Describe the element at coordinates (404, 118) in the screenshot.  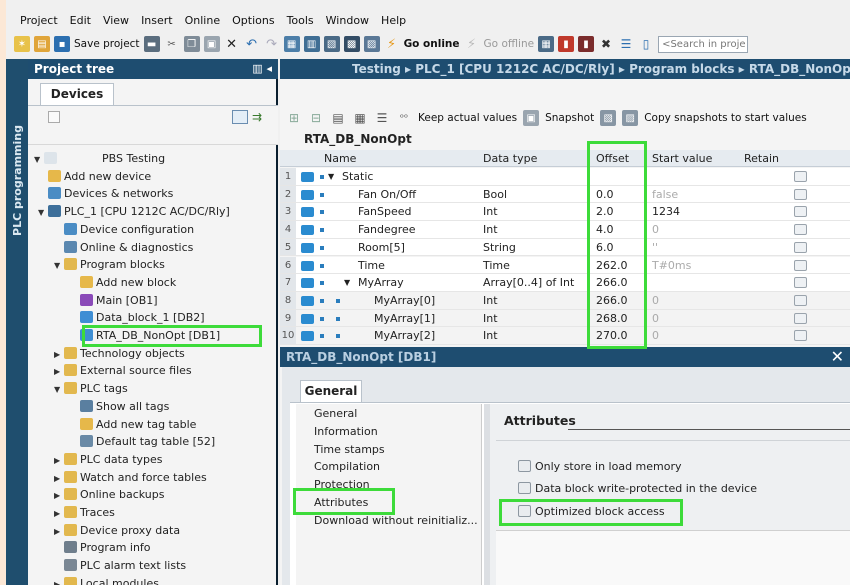
I see `monitor-icon: ᵒᵒ` at that location.